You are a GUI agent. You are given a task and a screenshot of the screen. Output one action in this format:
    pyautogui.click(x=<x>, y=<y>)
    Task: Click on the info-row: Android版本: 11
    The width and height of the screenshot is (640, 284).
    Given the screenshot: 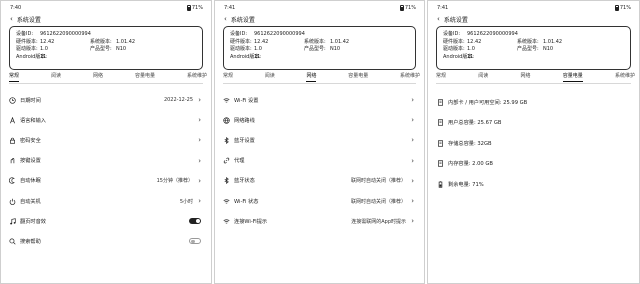 What is the action you would take?
    pyautogui.click(x=322, y=57)
    